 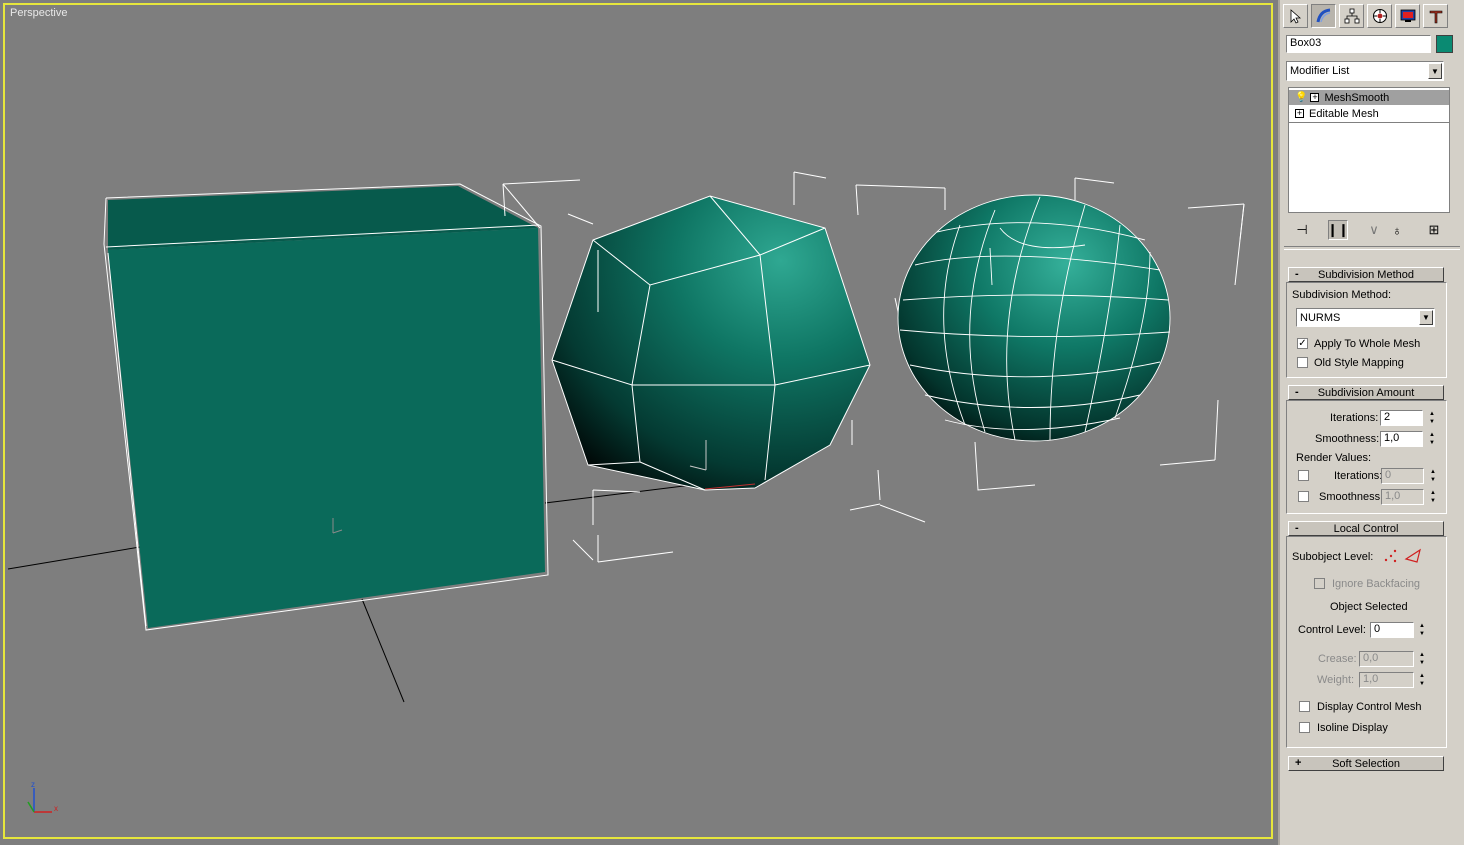 I want to click on isoline-display-label: Isoline Display, so click(x=1352, y=728).